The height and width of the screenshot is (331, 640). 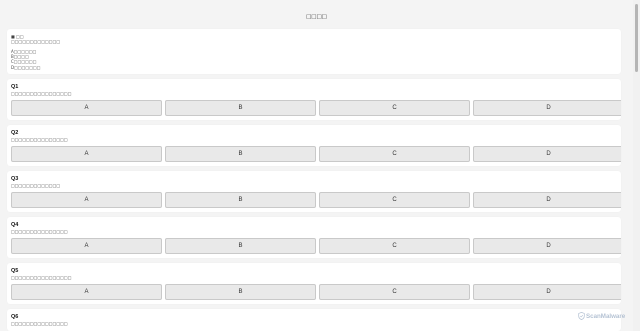 I want to click on watermark-text: ScanMalware, so click(x=606, y=316).